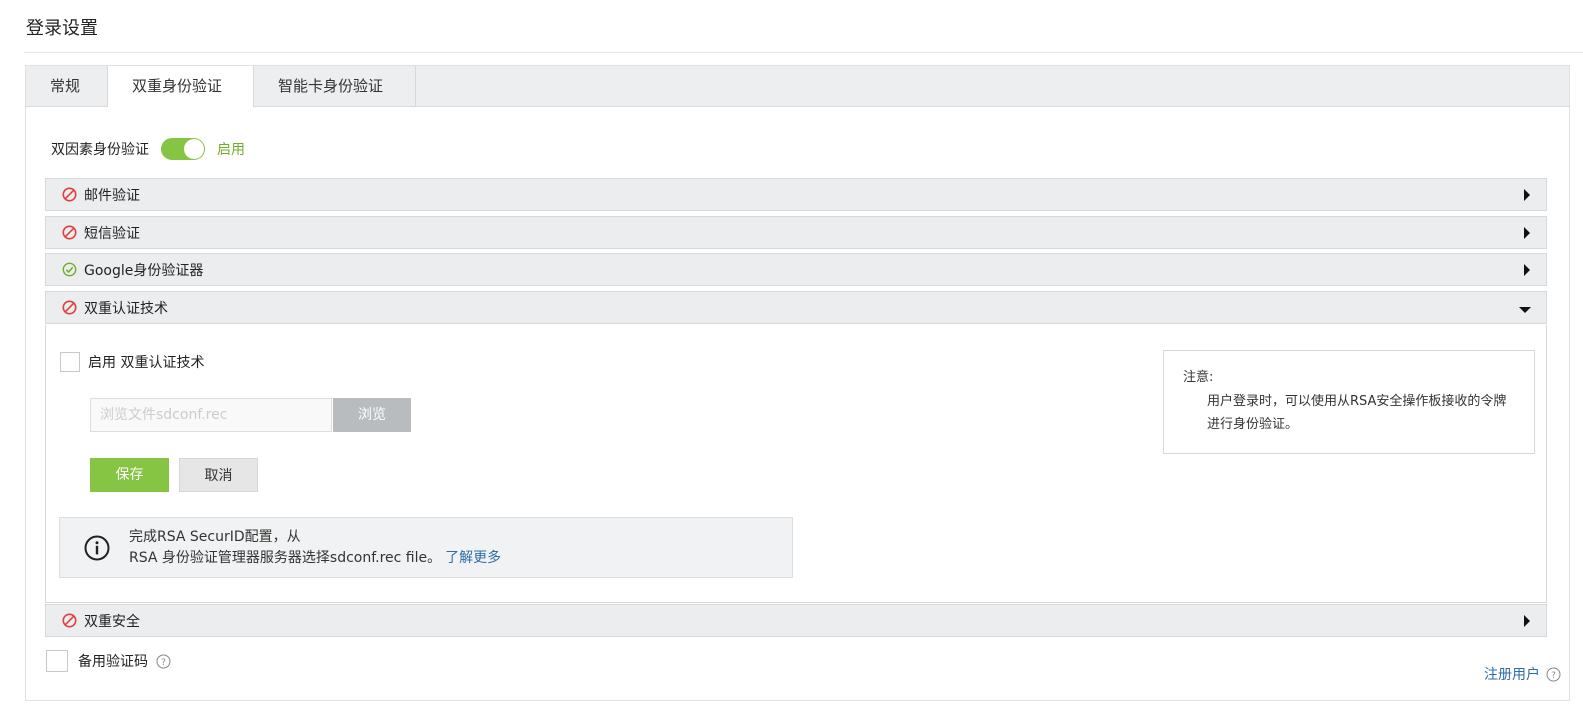  I want to click on info-icon, so click(97, 550).